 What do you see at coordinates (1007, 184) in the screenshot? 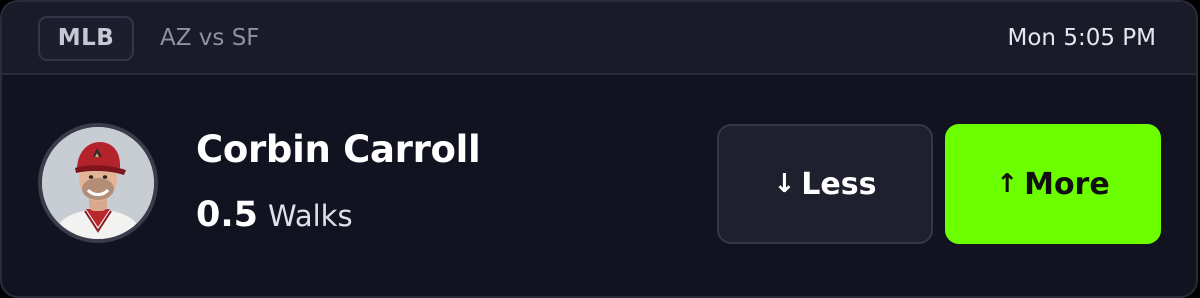
I see `arrow-up-icon: ↑` at bounding box center [1007, 184].